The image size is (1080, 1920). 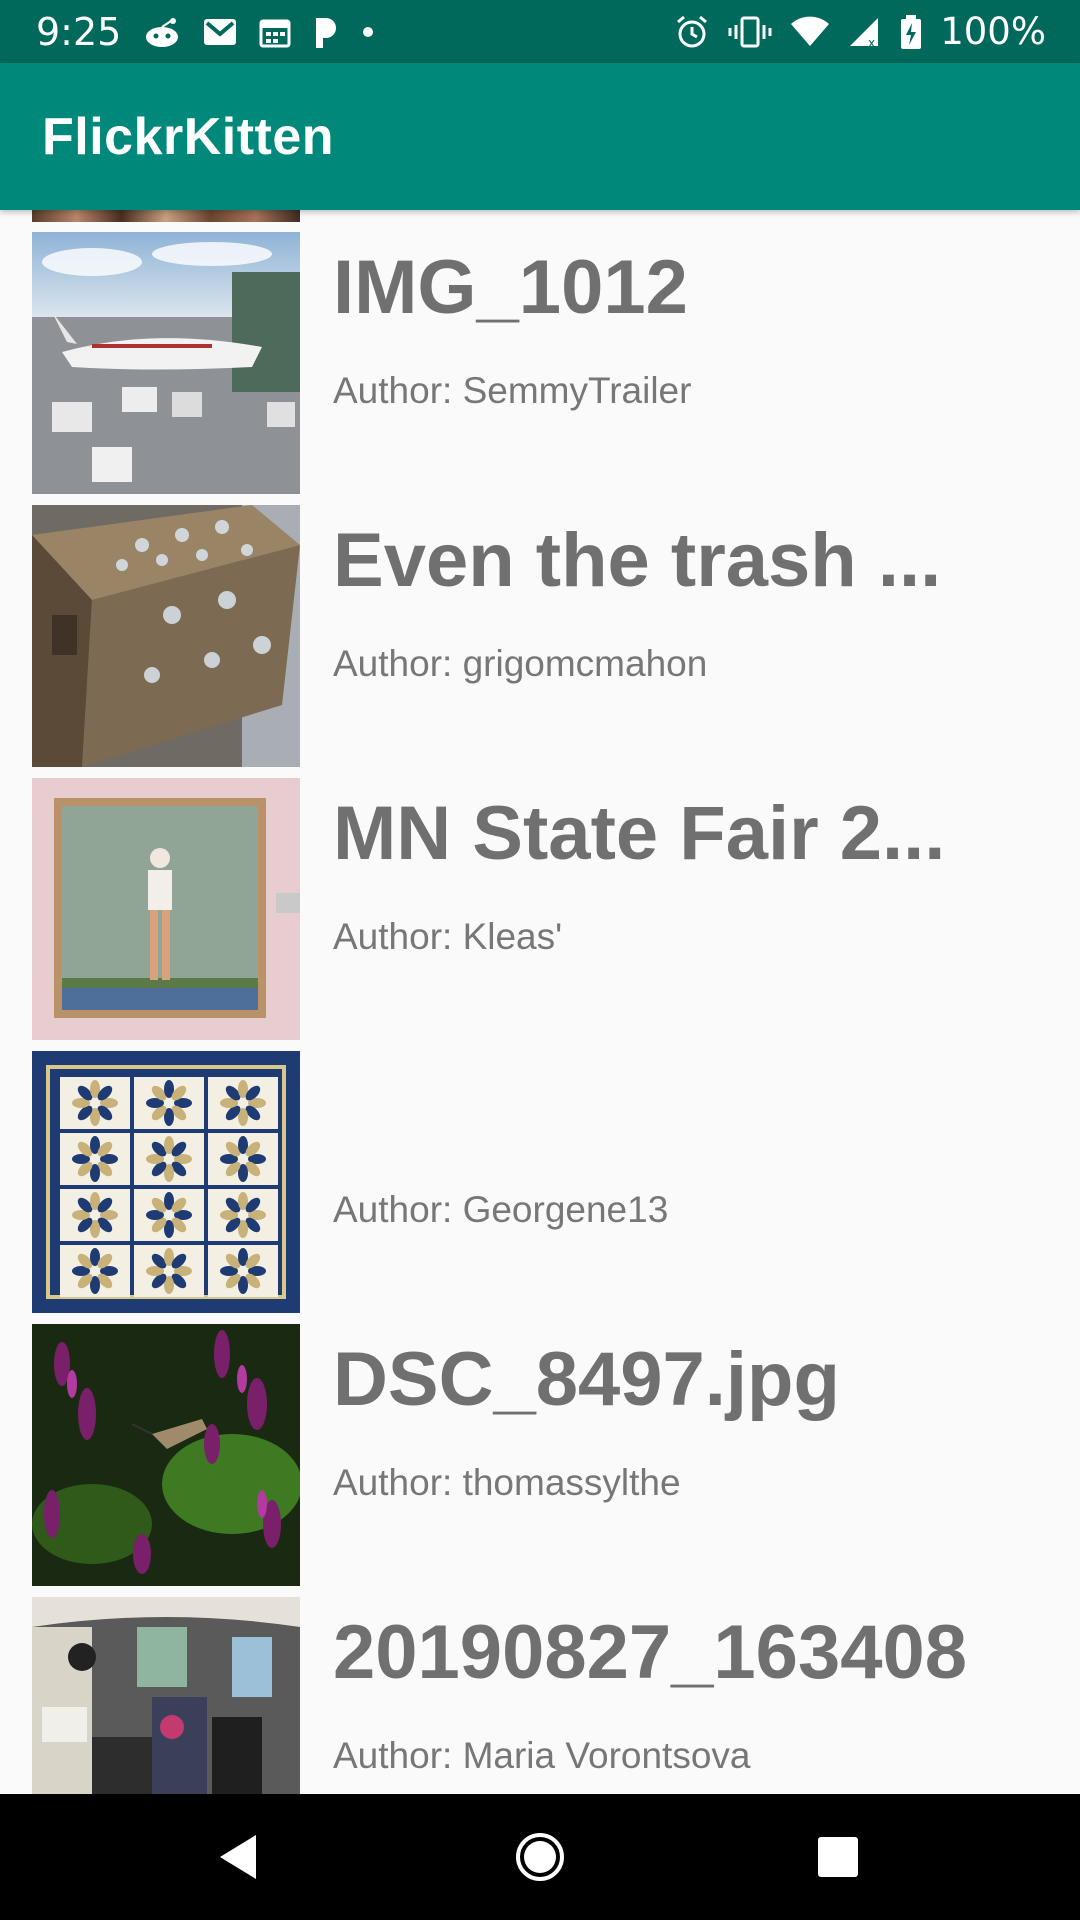 I want to click on recents-icon, so click(x=838, y=1857).